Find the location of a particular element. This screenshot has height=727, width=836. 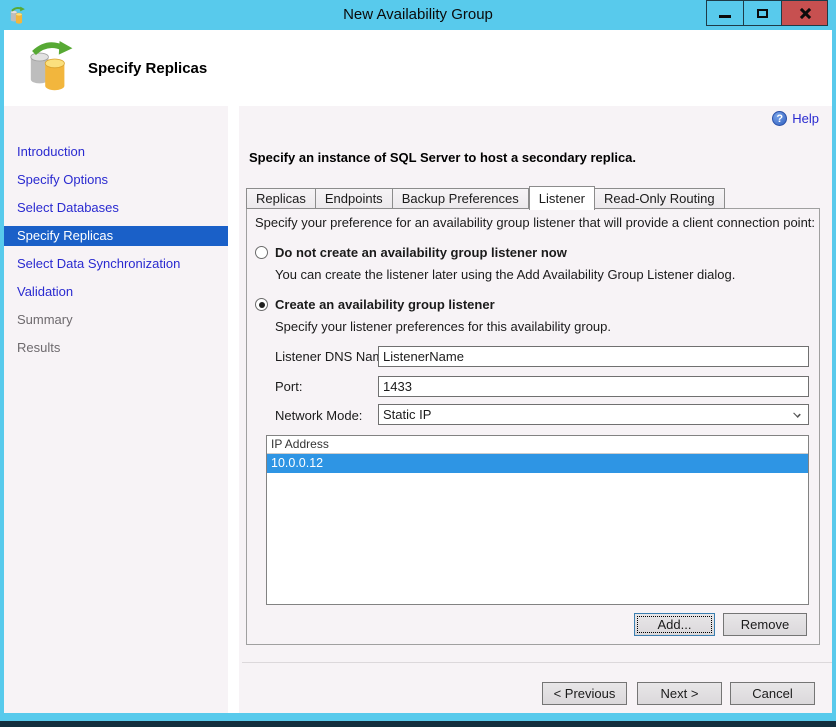

radio-create-listener-label: Create an availability group listener is located at coordinates (385, 304).